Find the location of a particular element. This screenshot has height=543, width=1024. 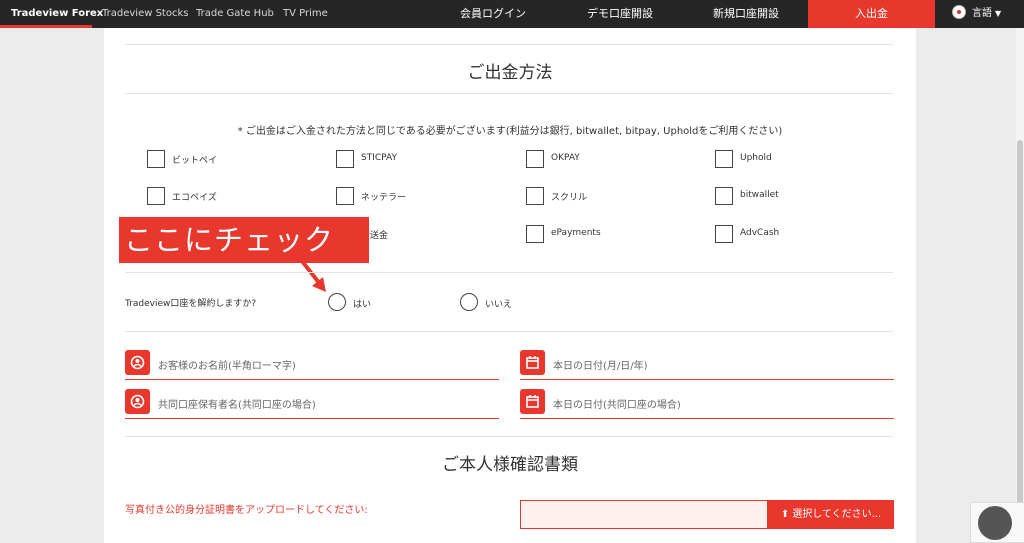

nav-new-account: 新規口座開設 is located at coordinates (746, 14).